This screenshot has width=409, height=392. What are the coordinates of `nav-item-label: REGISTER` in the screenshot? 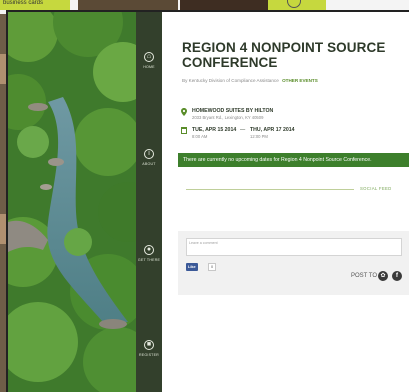 It's located at (149, 355).